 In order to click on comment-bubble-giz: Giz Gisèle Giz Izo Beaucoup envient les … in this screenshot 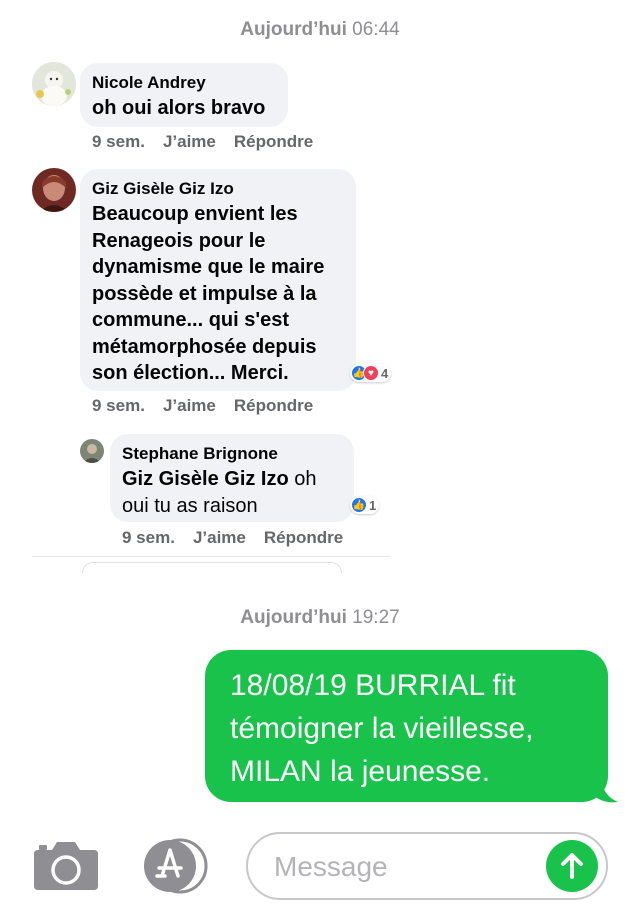, I will do `click(218, 280)`.